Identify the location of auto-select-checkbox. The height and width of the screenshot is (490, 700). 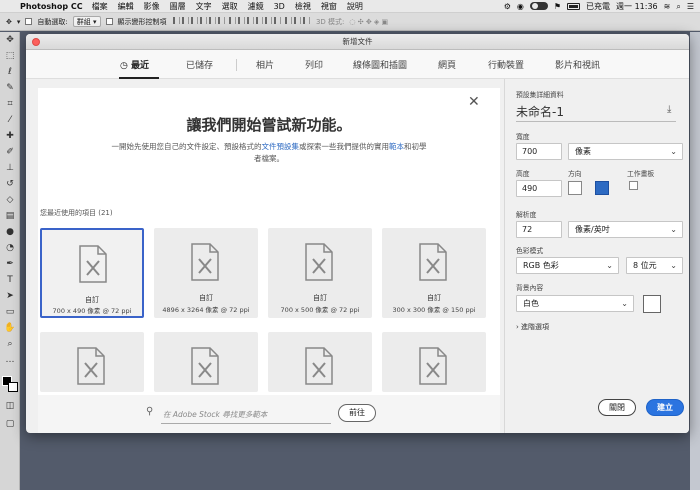
(29, 21).